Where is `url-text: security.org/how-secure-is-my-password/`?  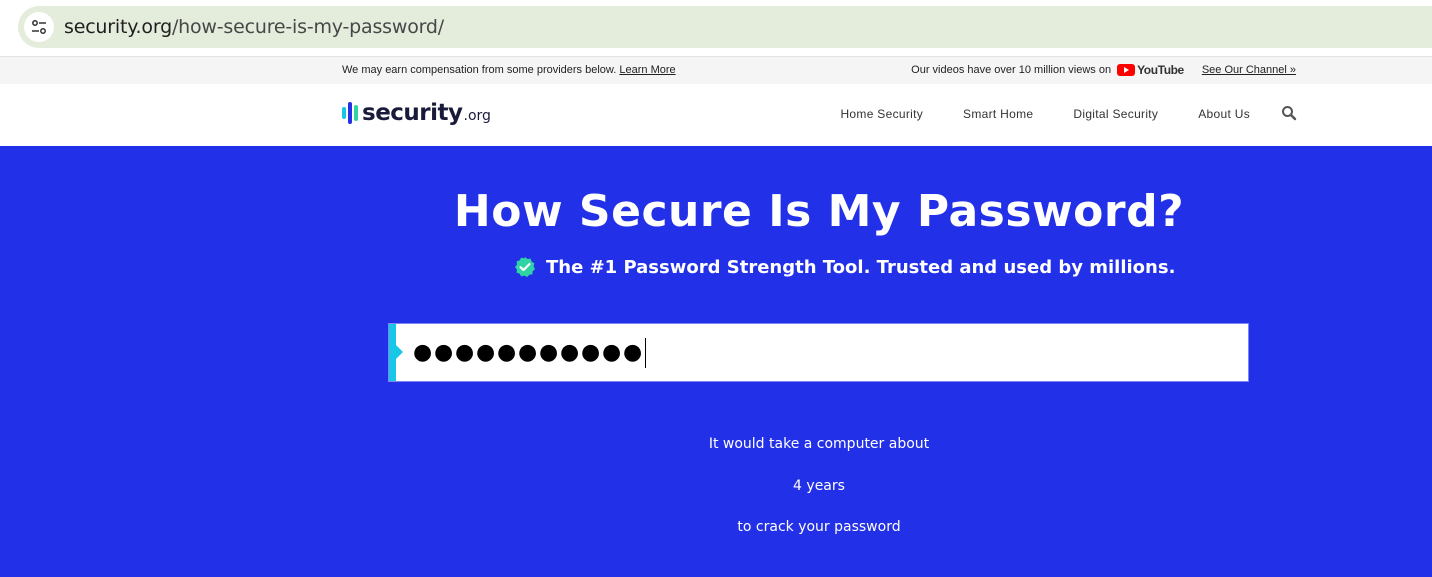
url-text: security.org/how-secure-is-my-password/ is located at coordinates (254, 27).